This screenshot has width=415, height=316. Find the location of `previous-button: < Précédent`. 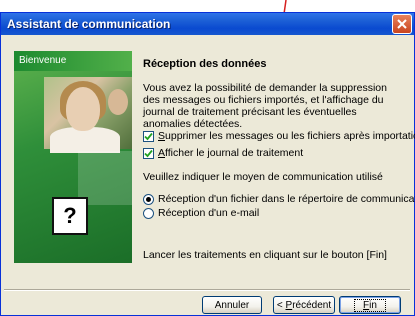

previous-button: < Précédent is located at coordinates (304, 305).